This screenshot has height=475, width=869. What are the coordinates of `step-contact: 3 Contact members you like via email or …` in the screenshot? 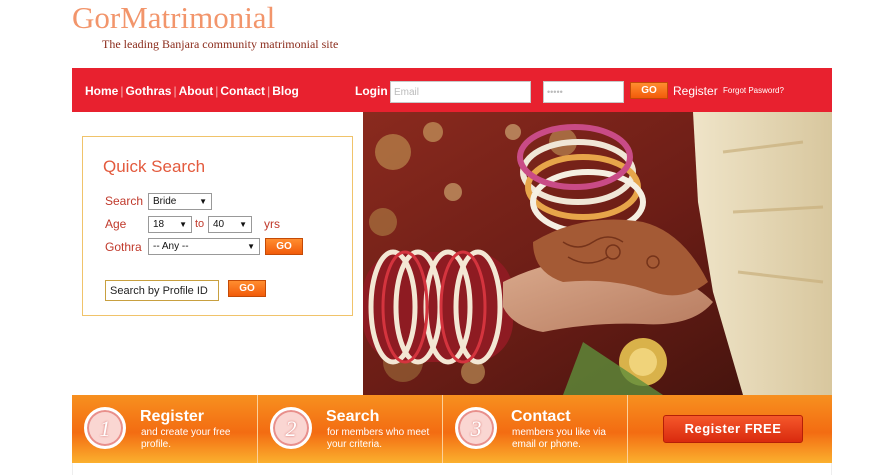 It's located at (535, 429).